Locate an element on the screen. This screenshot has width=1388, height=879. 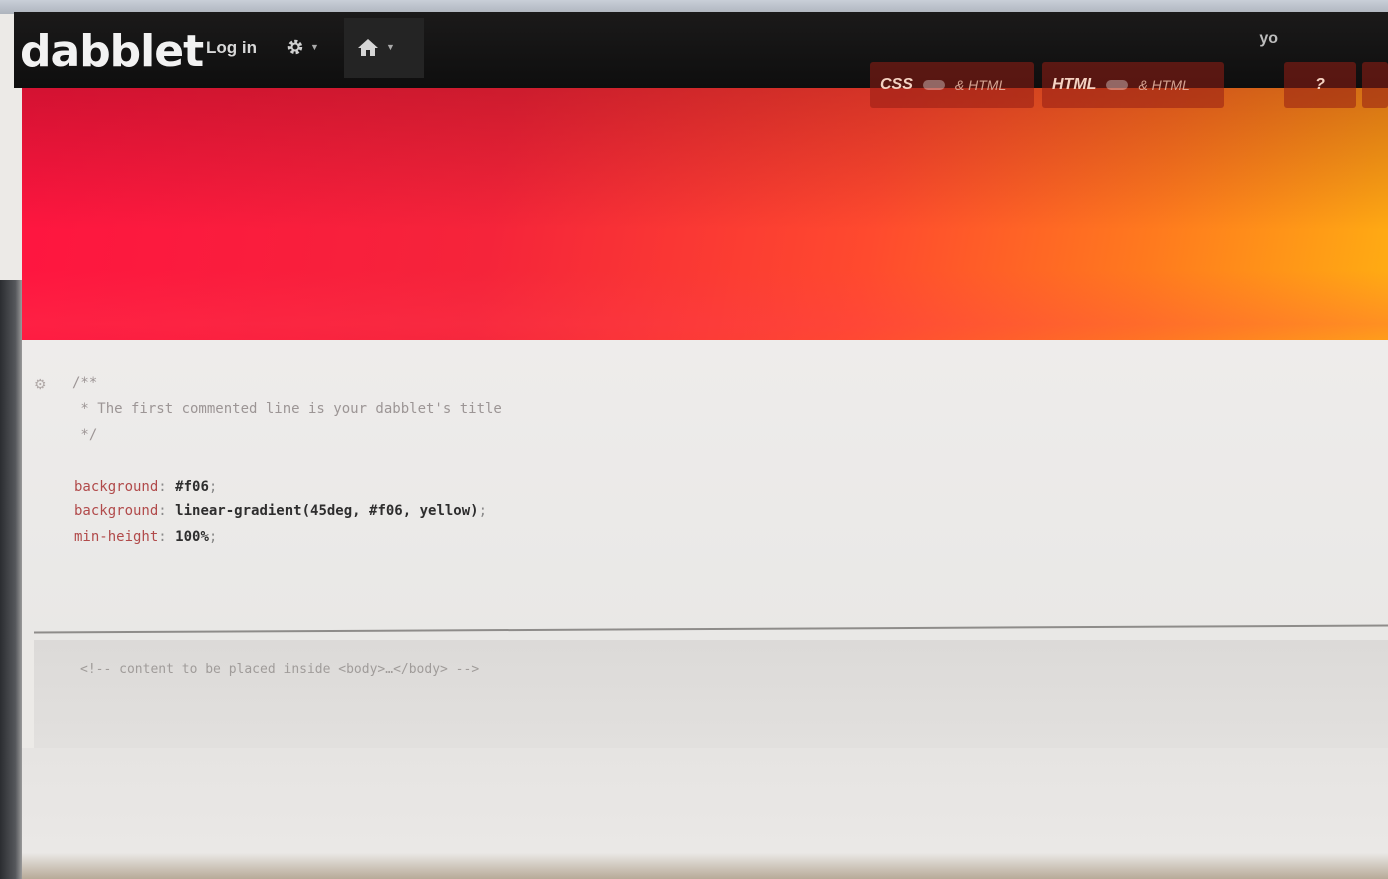
html-editor is located at coordinates (711, 694).